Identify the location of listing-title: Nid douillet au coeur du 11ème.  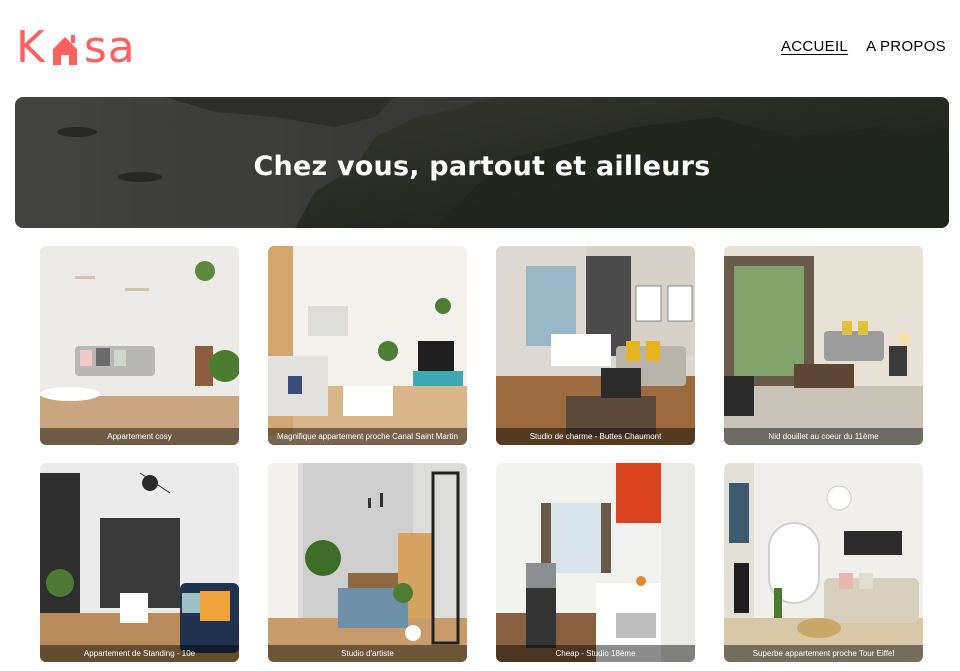
(823, 436).